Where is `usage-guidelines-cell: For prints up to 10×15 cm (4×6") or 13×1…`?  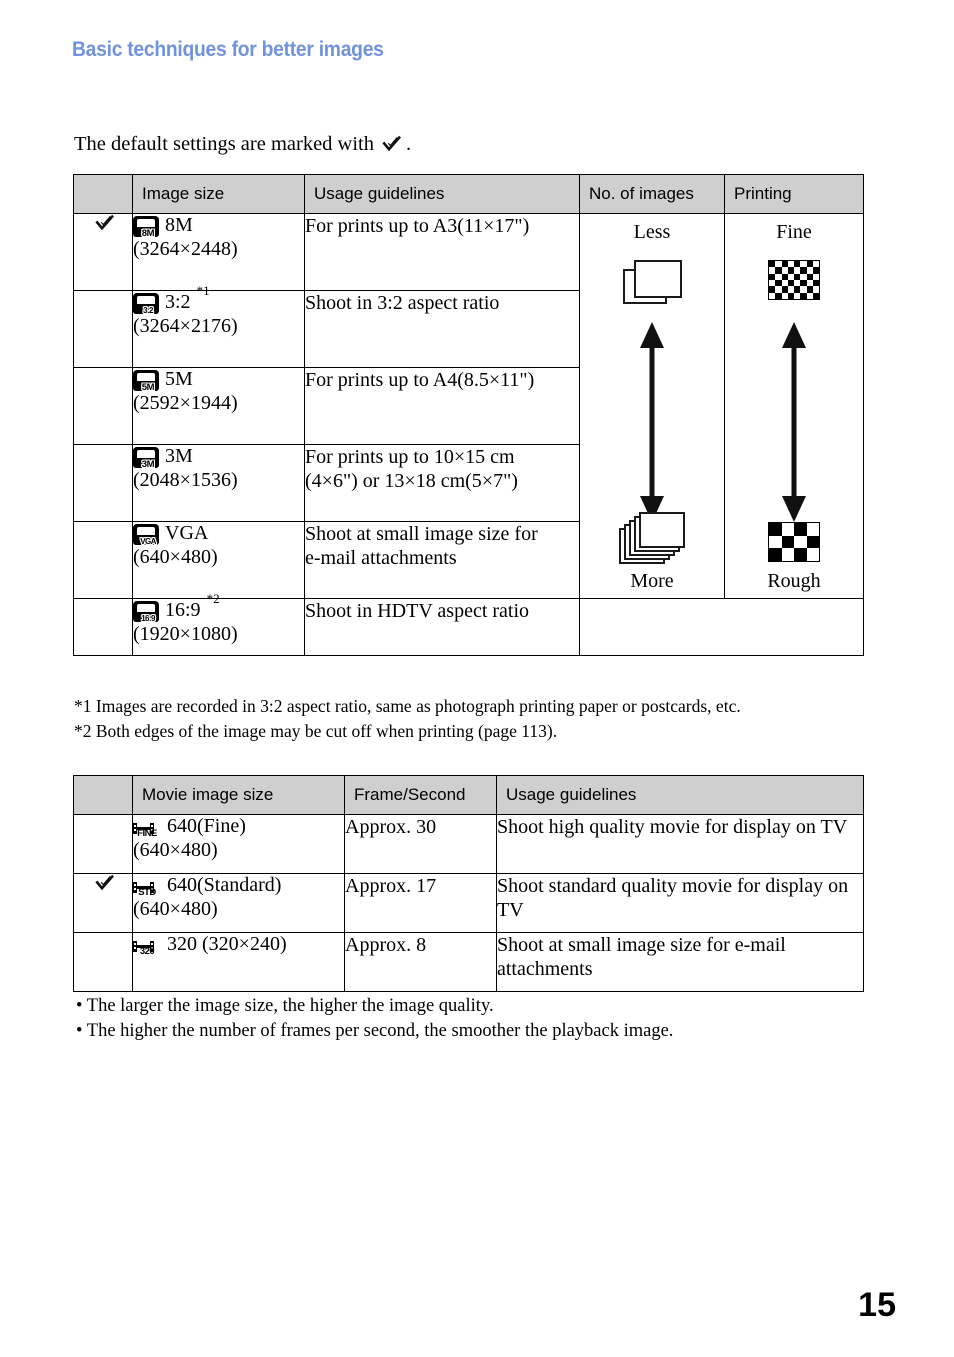
usage-guidelines-cell: For prints up to 10×15 cm (4×6") or 13×1… is located at coordinates (442, 483).